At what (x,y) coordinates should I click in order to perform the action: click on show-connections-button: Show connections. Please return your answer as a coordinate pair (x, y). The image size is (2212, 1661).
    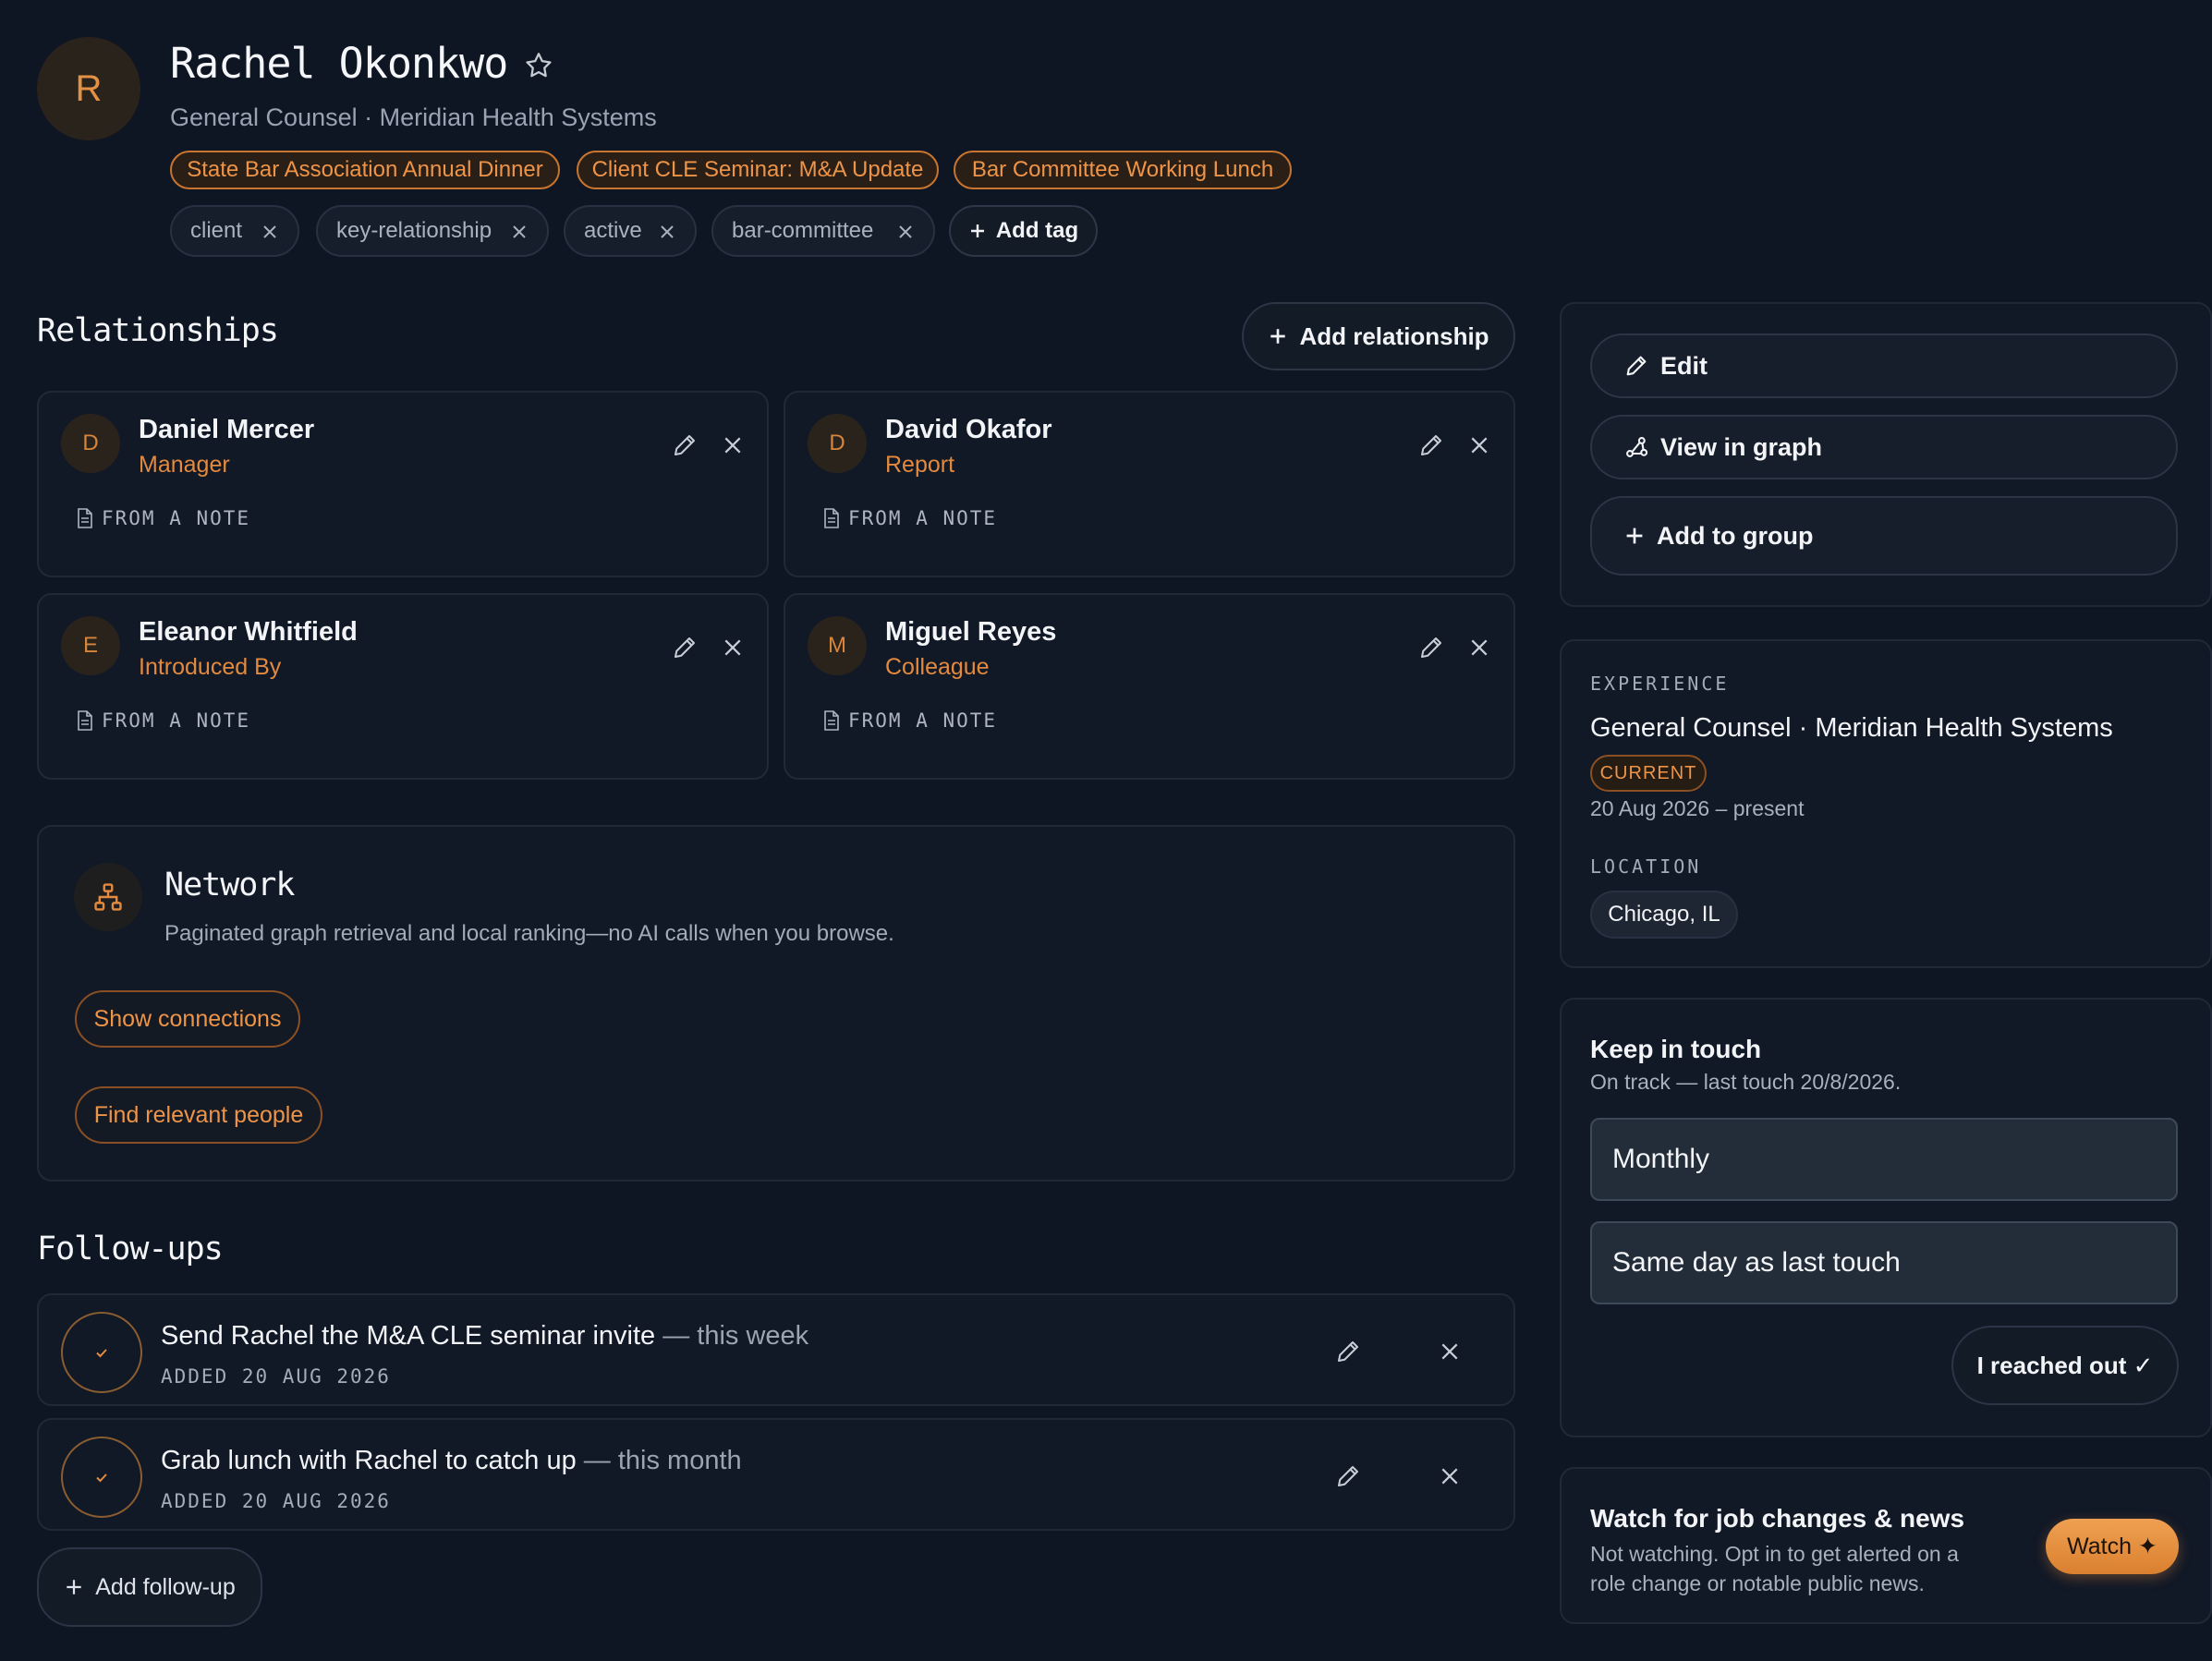
    Looking at the image, I should click on (187, 1019).